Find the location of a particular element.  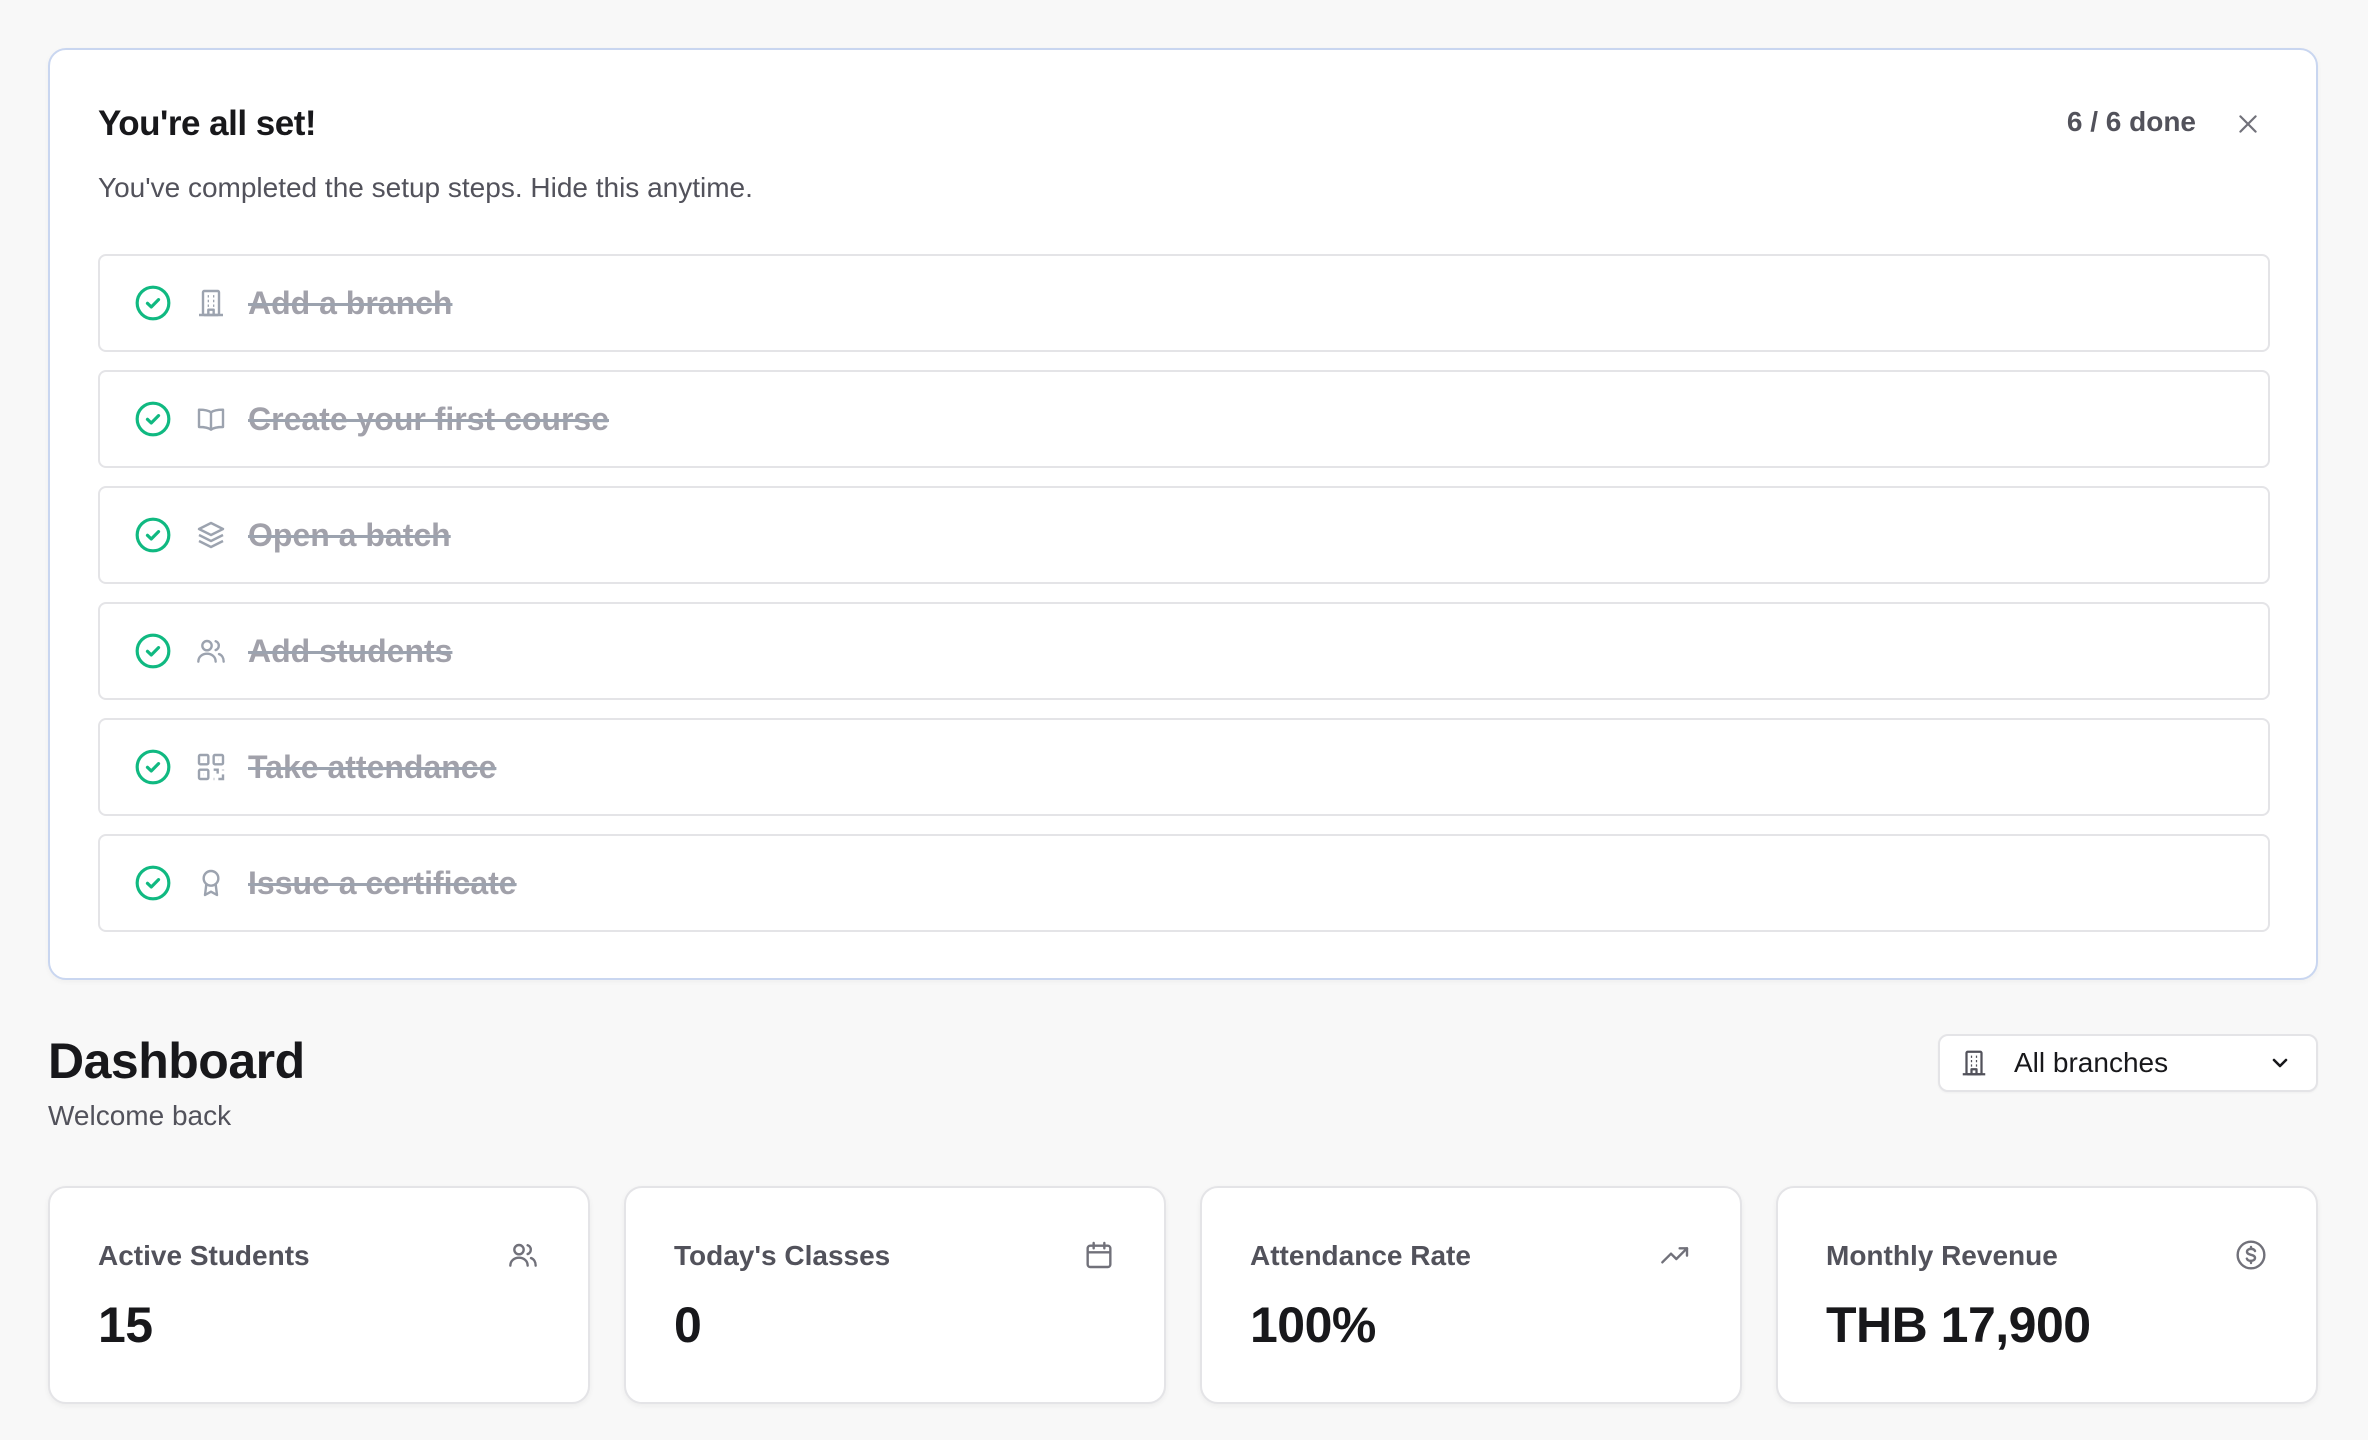

stat-label: Monthly Revenue is located at coordinates (1942, 1255).